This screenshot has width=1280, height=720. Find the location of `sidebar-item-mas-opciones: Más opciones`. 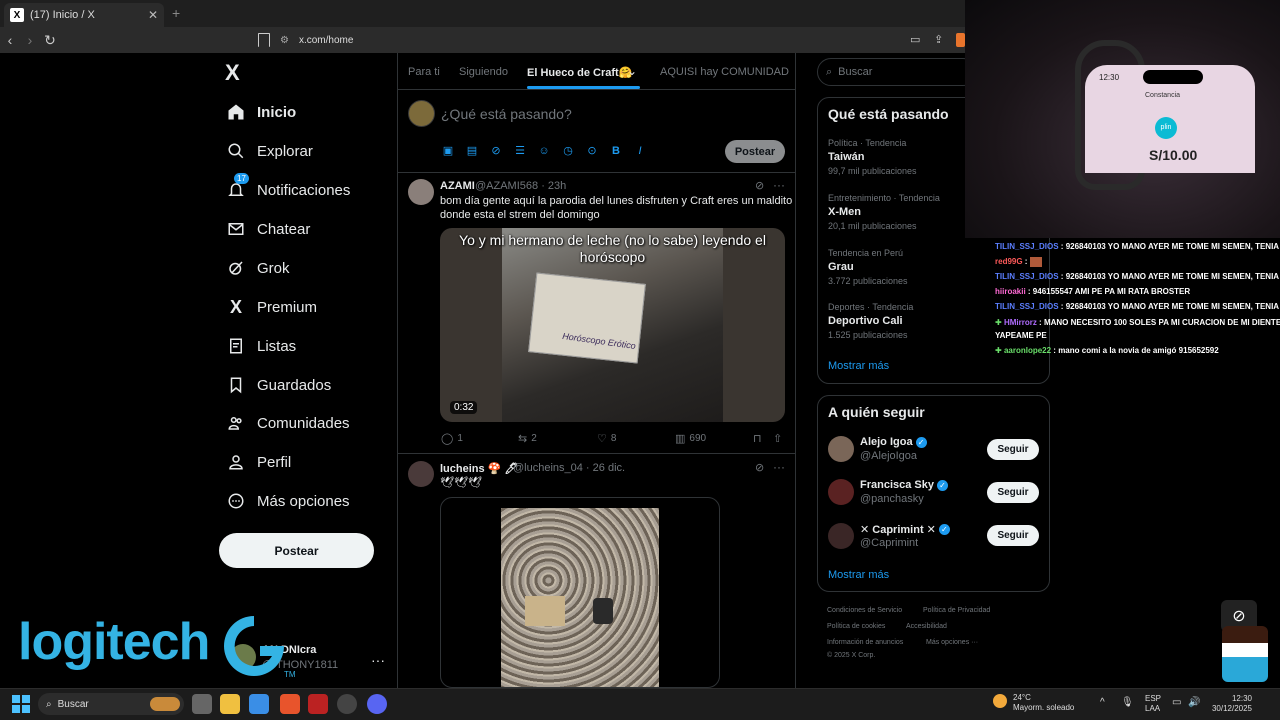

sidebar-item-mas-opciones: Más opciones is located at coordinates (287, 501).